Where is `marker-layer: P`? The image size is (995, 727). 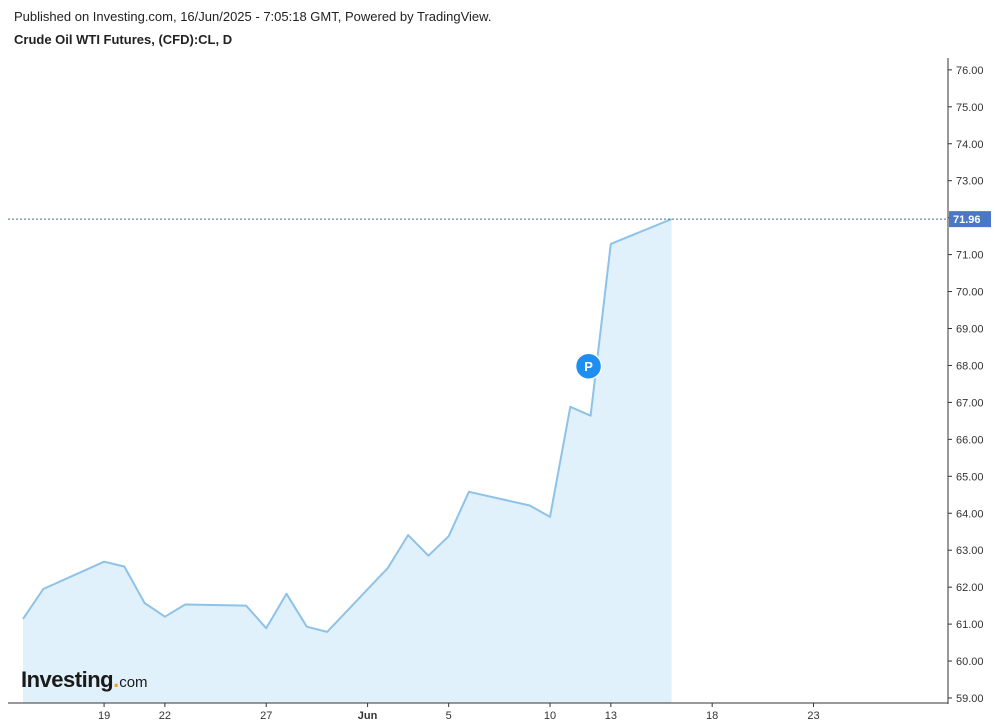 marker-layer: P is located at coordinates (588, 366).